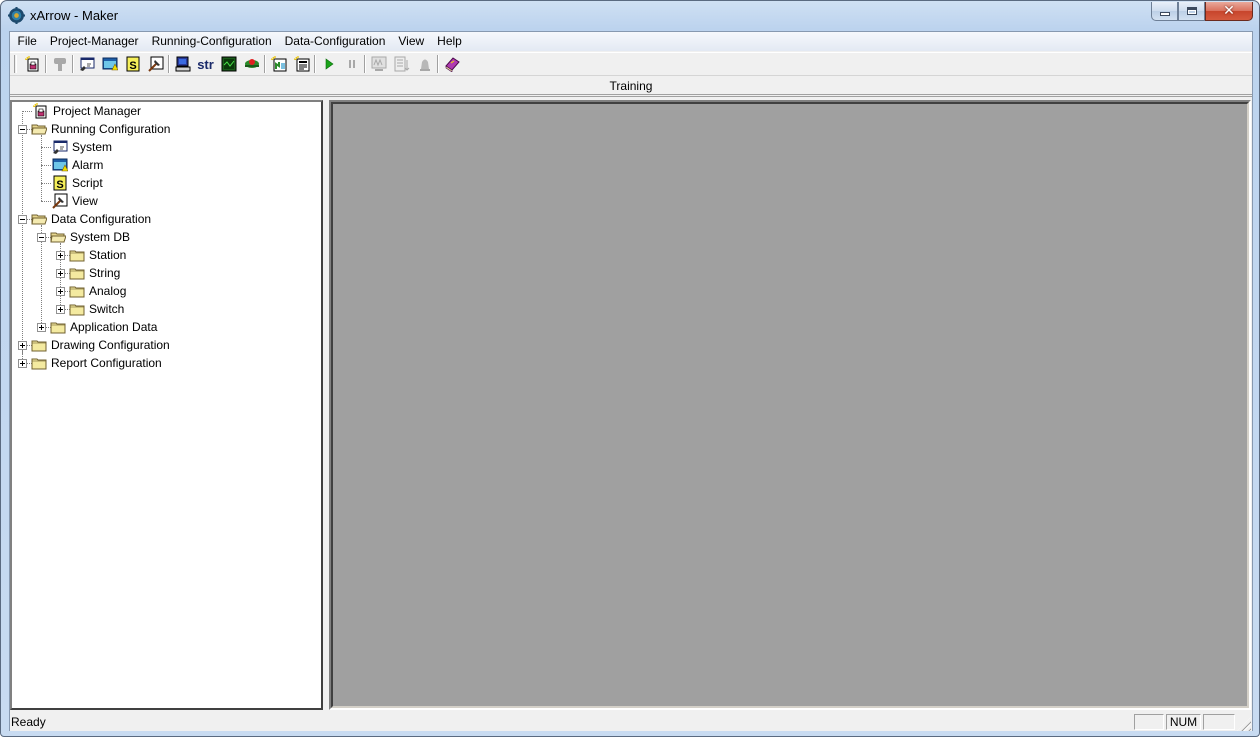 This screenshot has height=737, width=1260. Describe the element at coordinates (450, 41) in the screenshot. I see `menu-help: Help` at that location.